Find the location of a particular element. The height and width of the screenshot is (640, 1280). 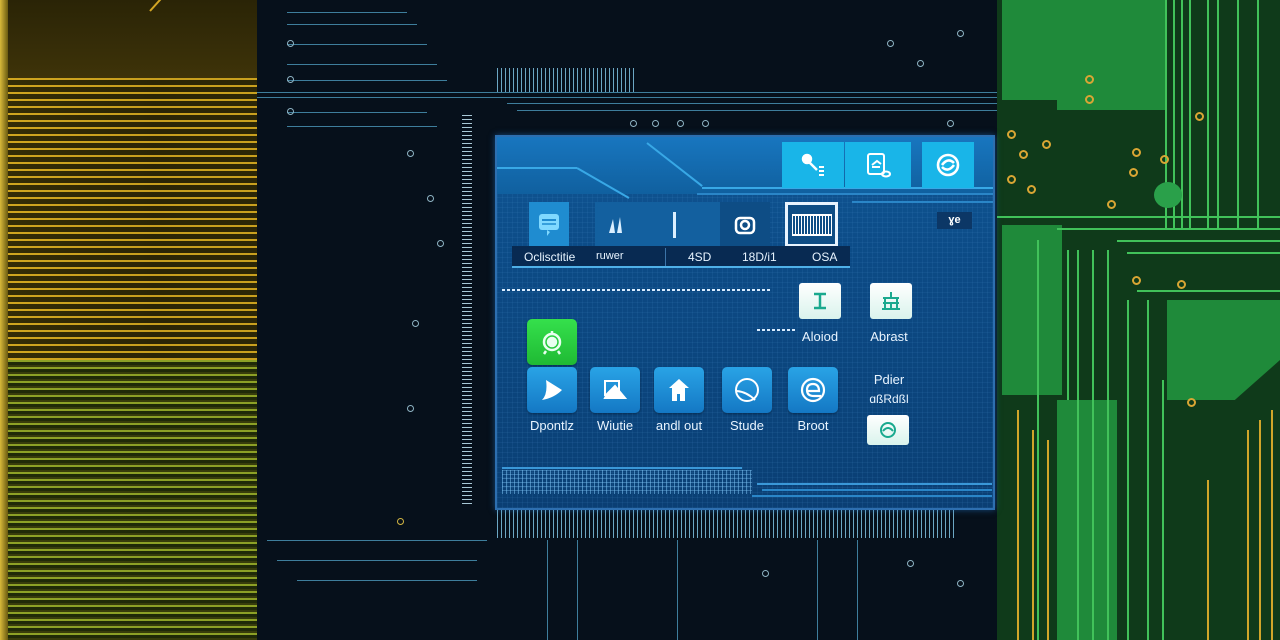

app-tile-play is located at coordinates (552, 390).